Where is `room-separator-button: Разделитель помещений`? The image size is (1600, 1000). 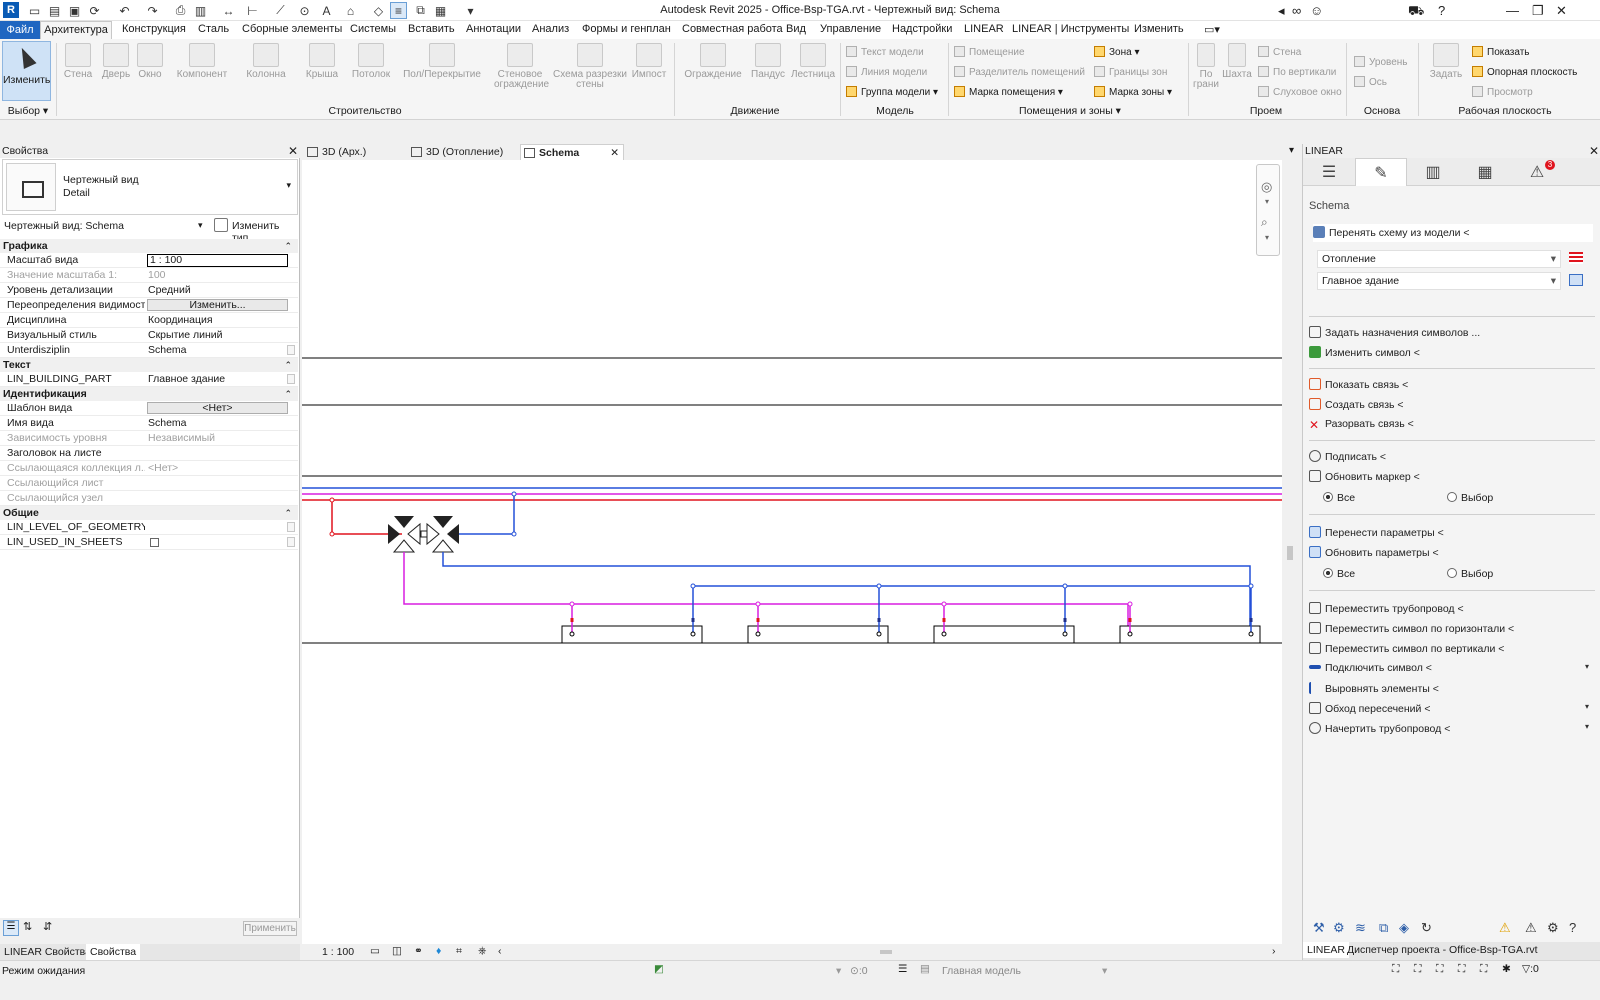 room-separator-button: Разделитель помещений is located at coordinates (1019, 72).